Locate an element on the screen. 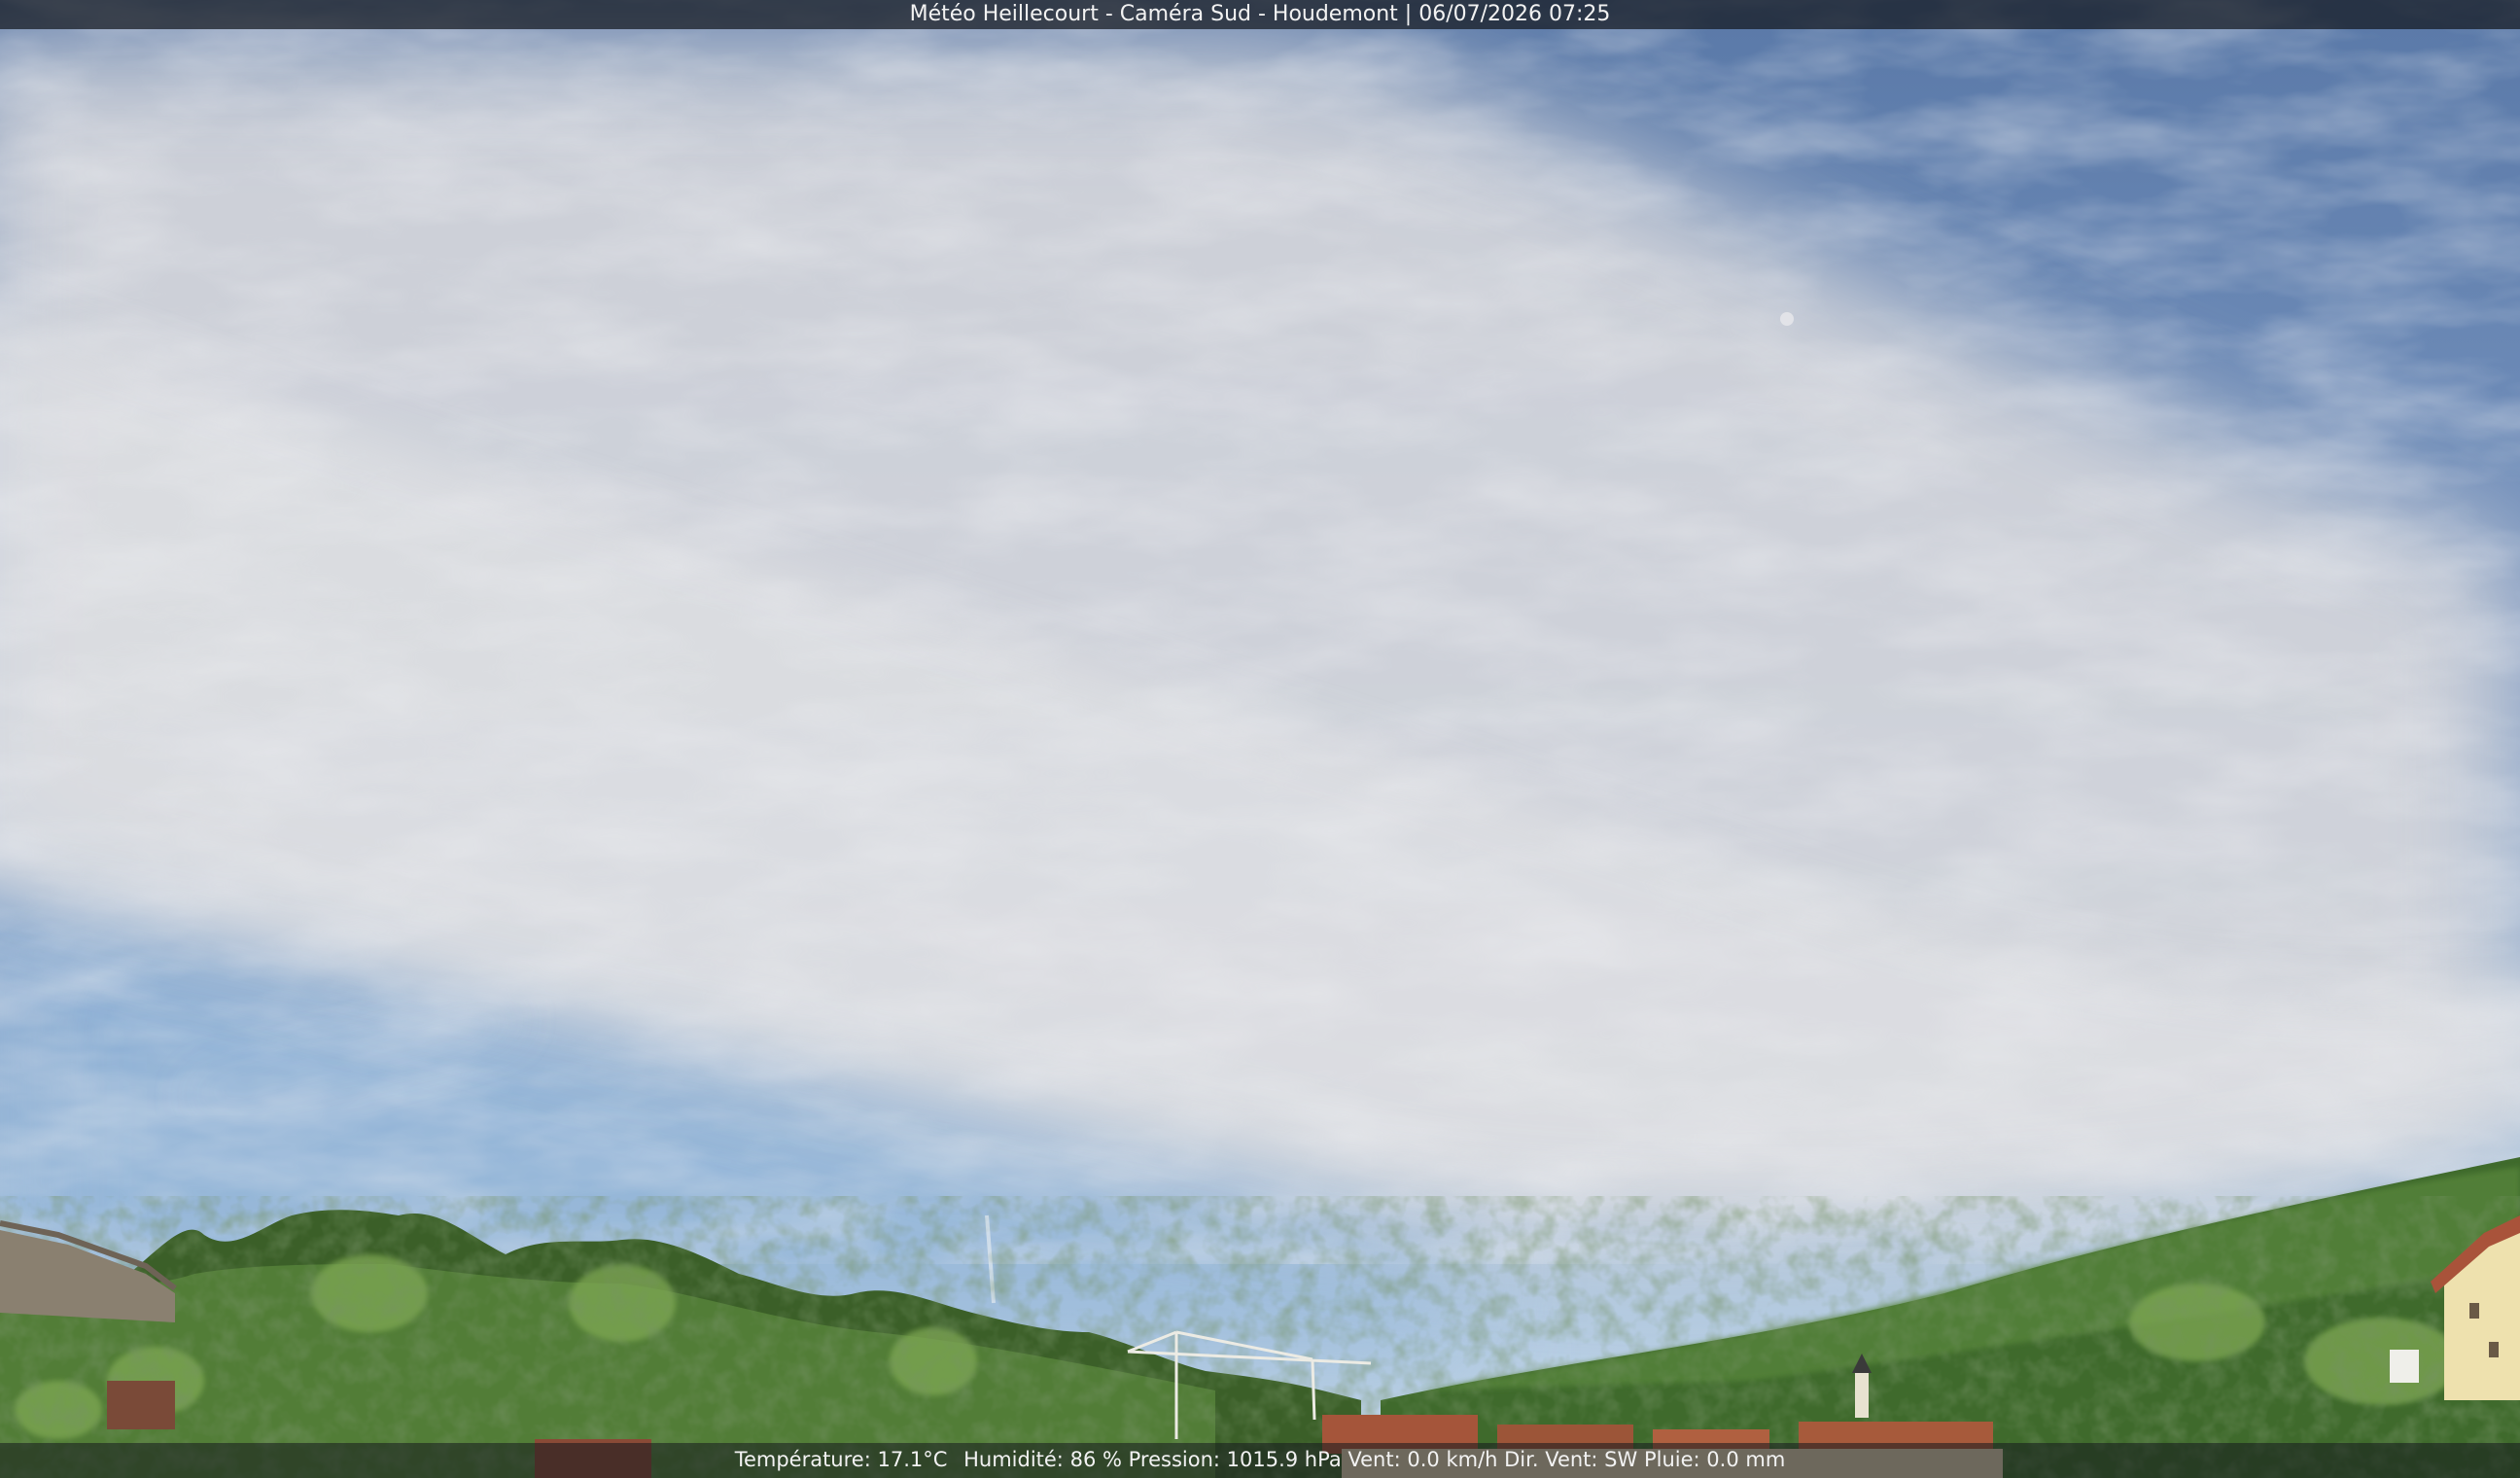  pressure-value: 1015.9 hPa is located at coordinates (1284, 1459).